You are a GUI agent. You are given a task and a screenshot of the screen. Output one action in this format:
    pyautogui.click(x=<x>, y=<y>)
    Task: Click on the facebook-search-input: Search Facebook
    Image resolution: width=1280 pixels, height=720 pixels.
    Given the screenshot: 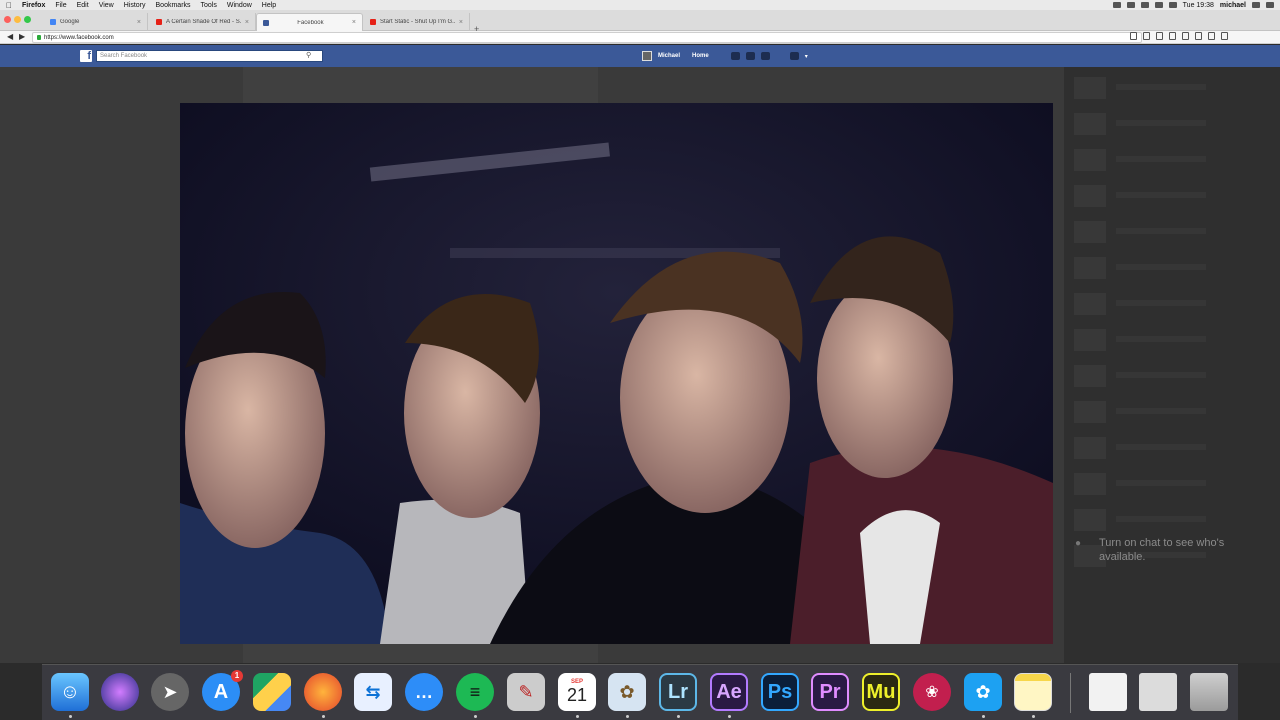 What is the action you would take?
    pyautogui.click(x=209, y=56)
    